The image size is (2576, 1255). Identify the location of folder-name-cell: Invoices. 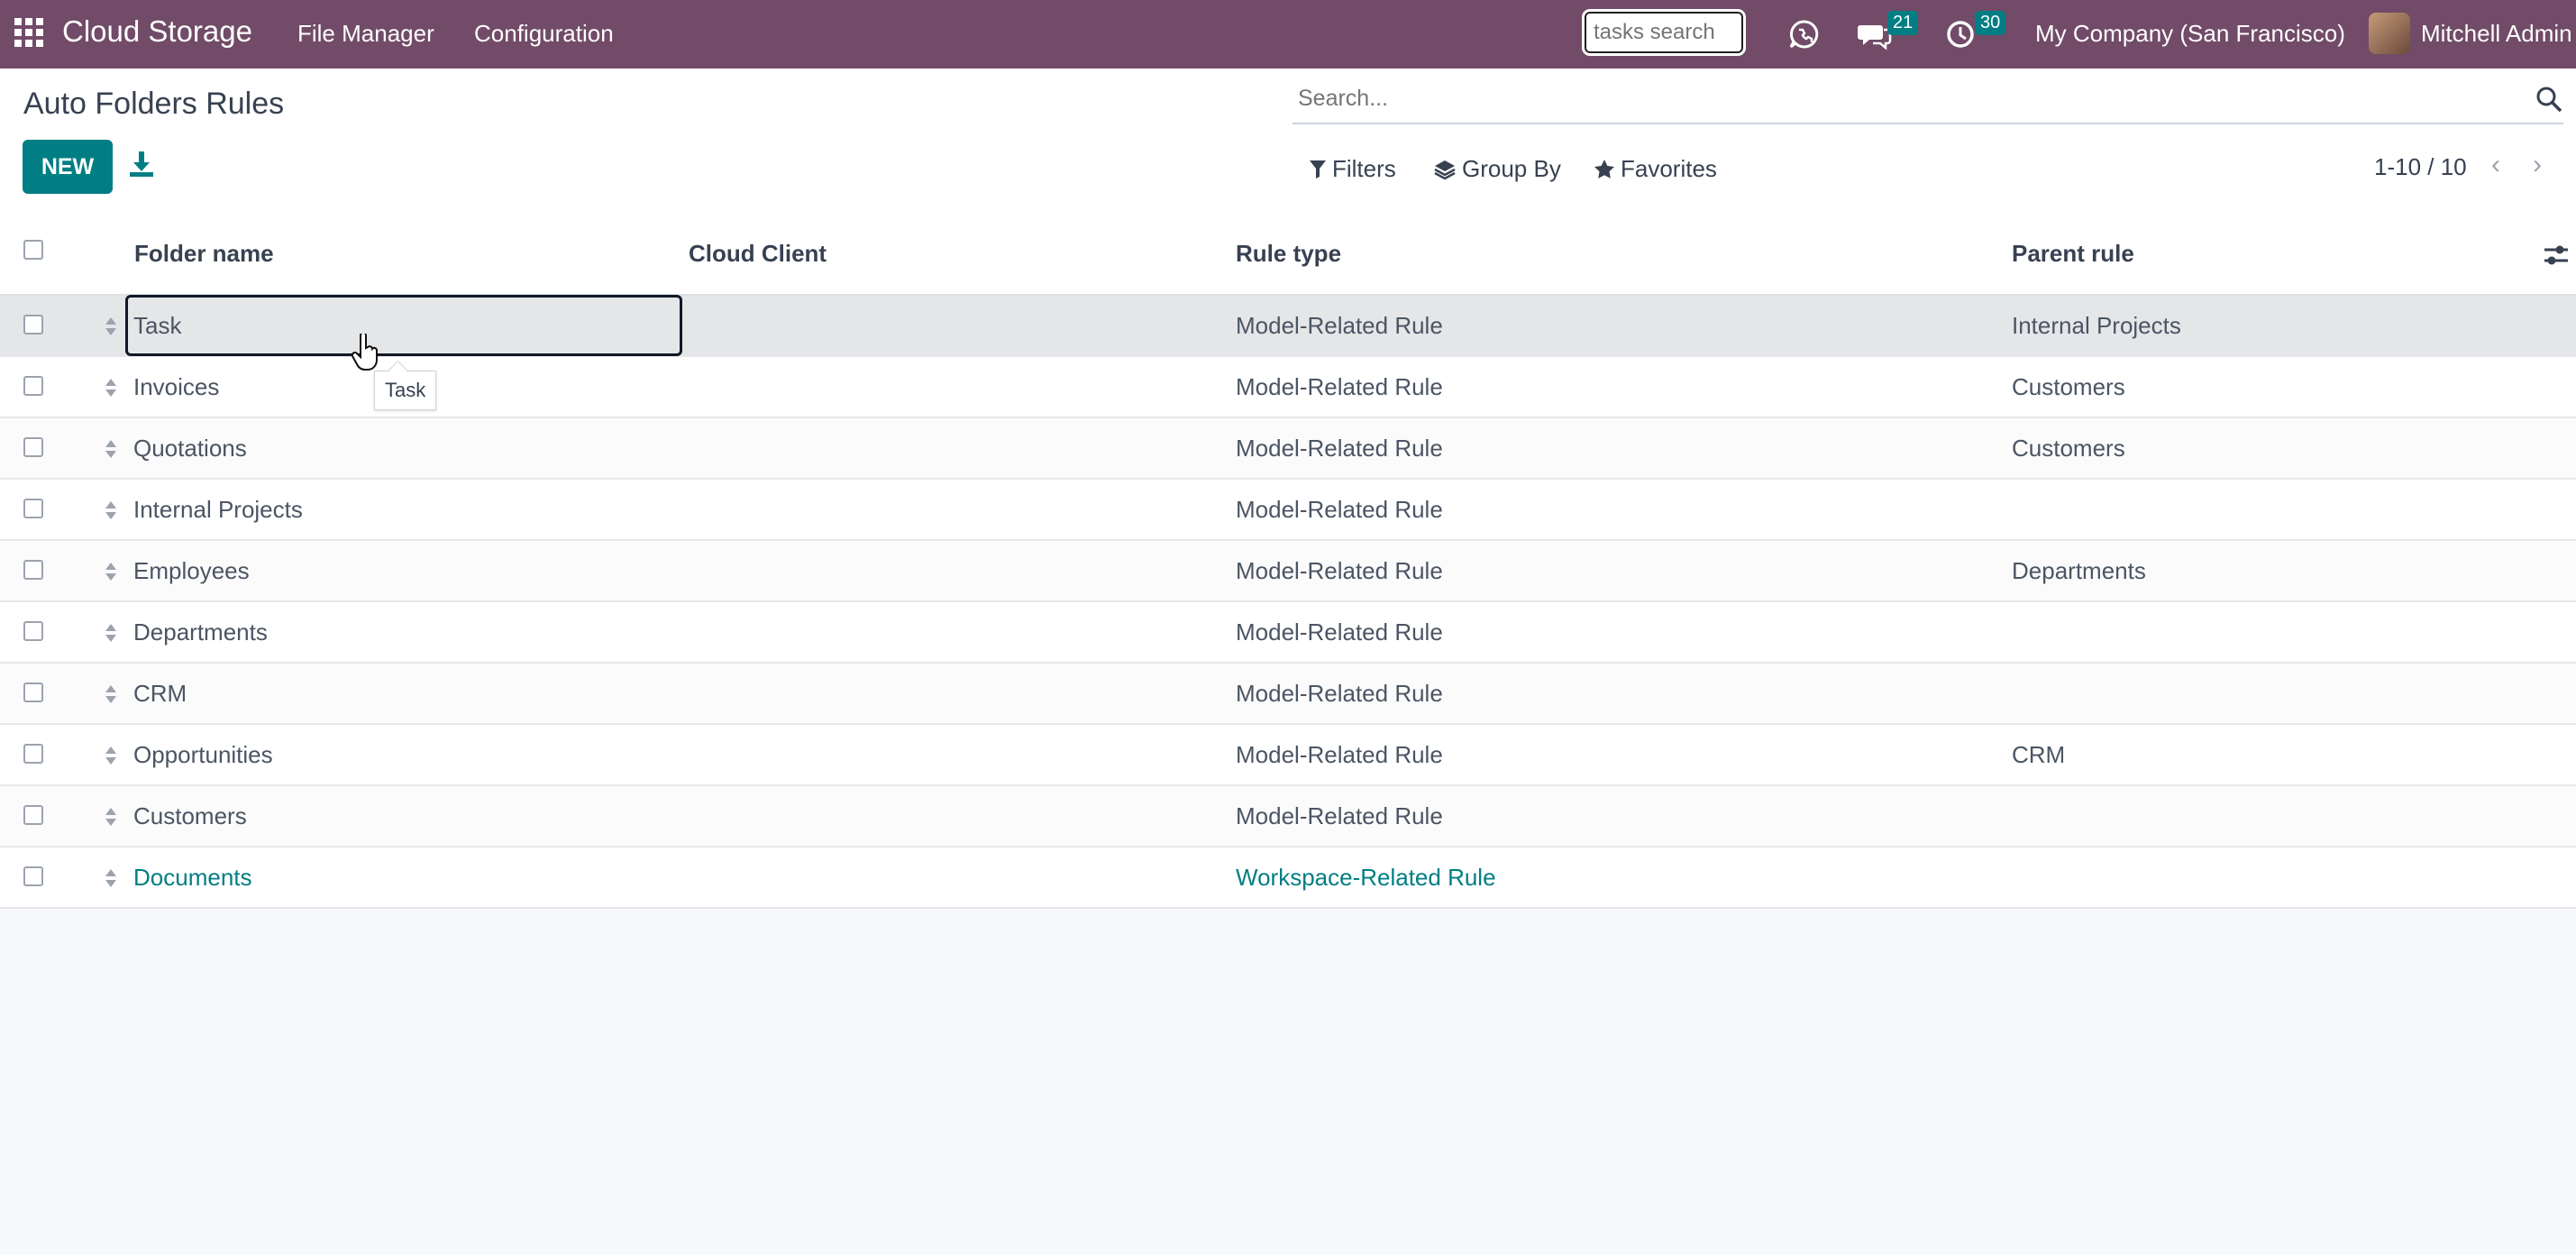
(176, 387).